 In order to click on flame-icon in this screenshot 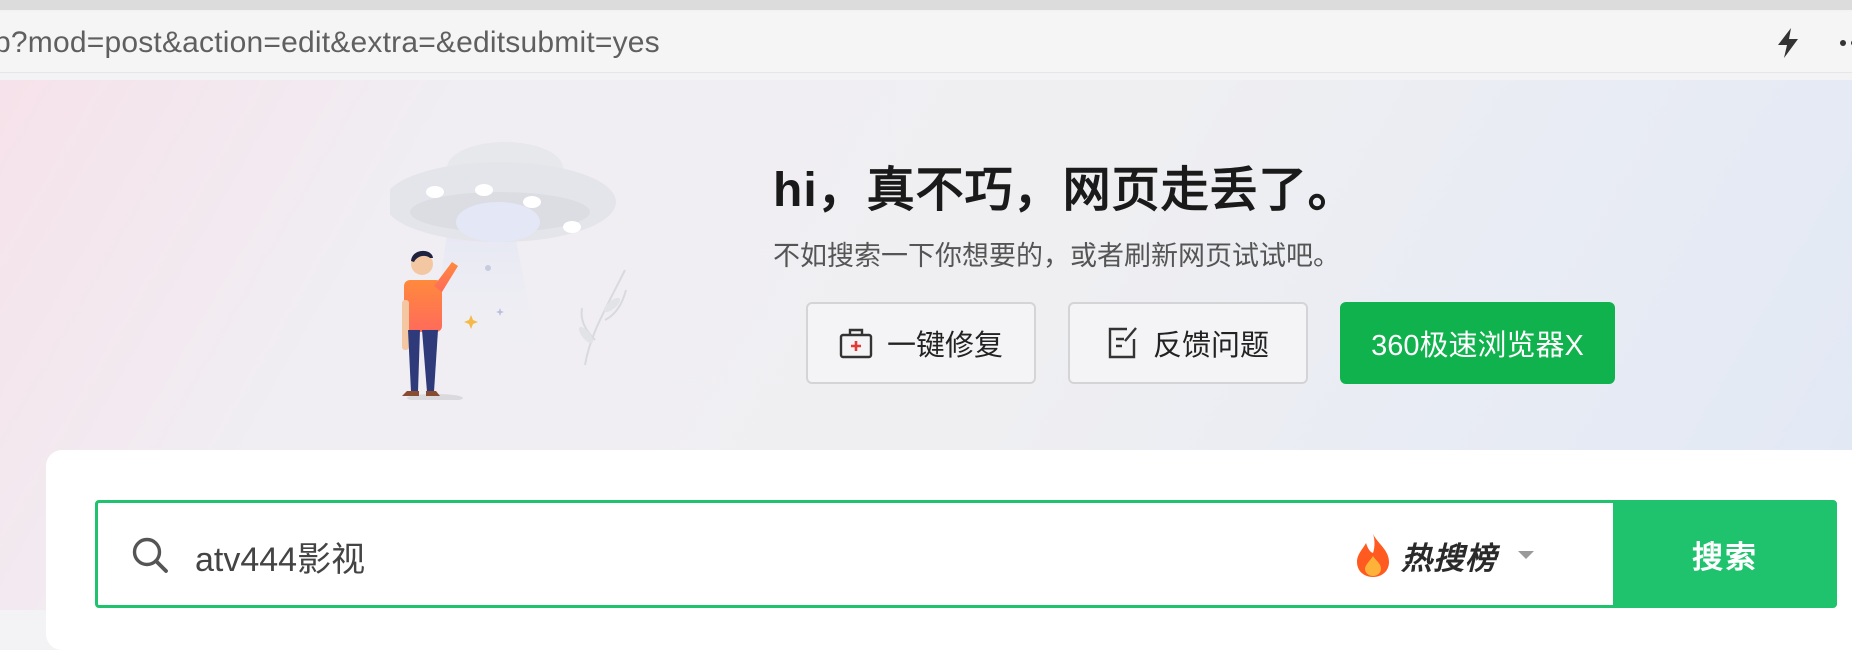, I will do `click(1373, 555)`.